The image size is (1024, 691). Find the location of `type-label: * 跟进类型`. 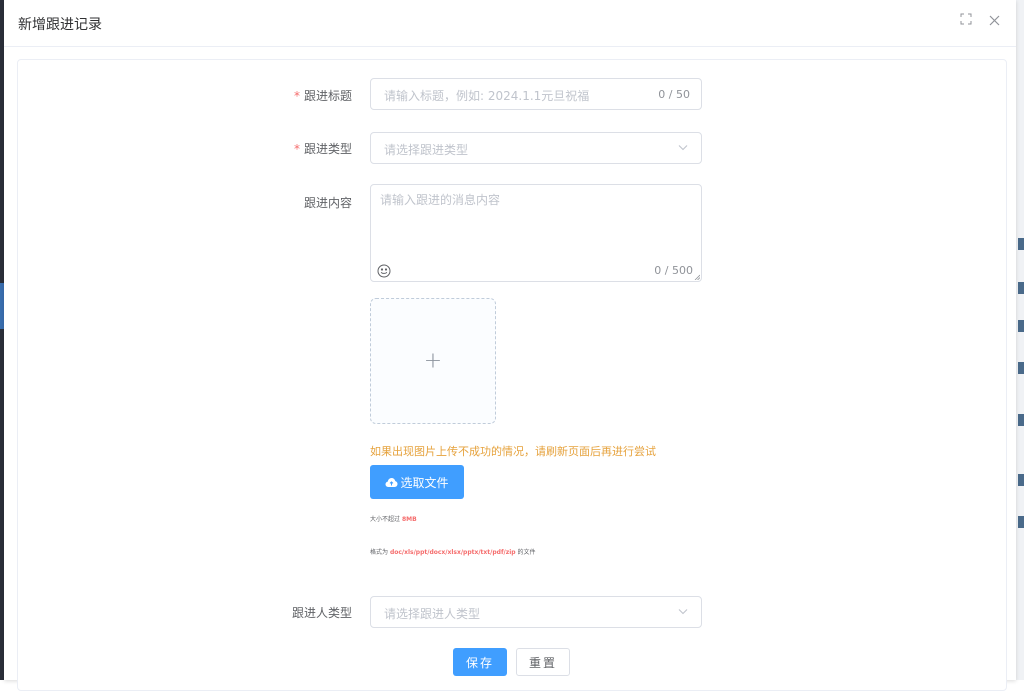

type-label: * 跟进类型 is located at coordinates (322, 149).